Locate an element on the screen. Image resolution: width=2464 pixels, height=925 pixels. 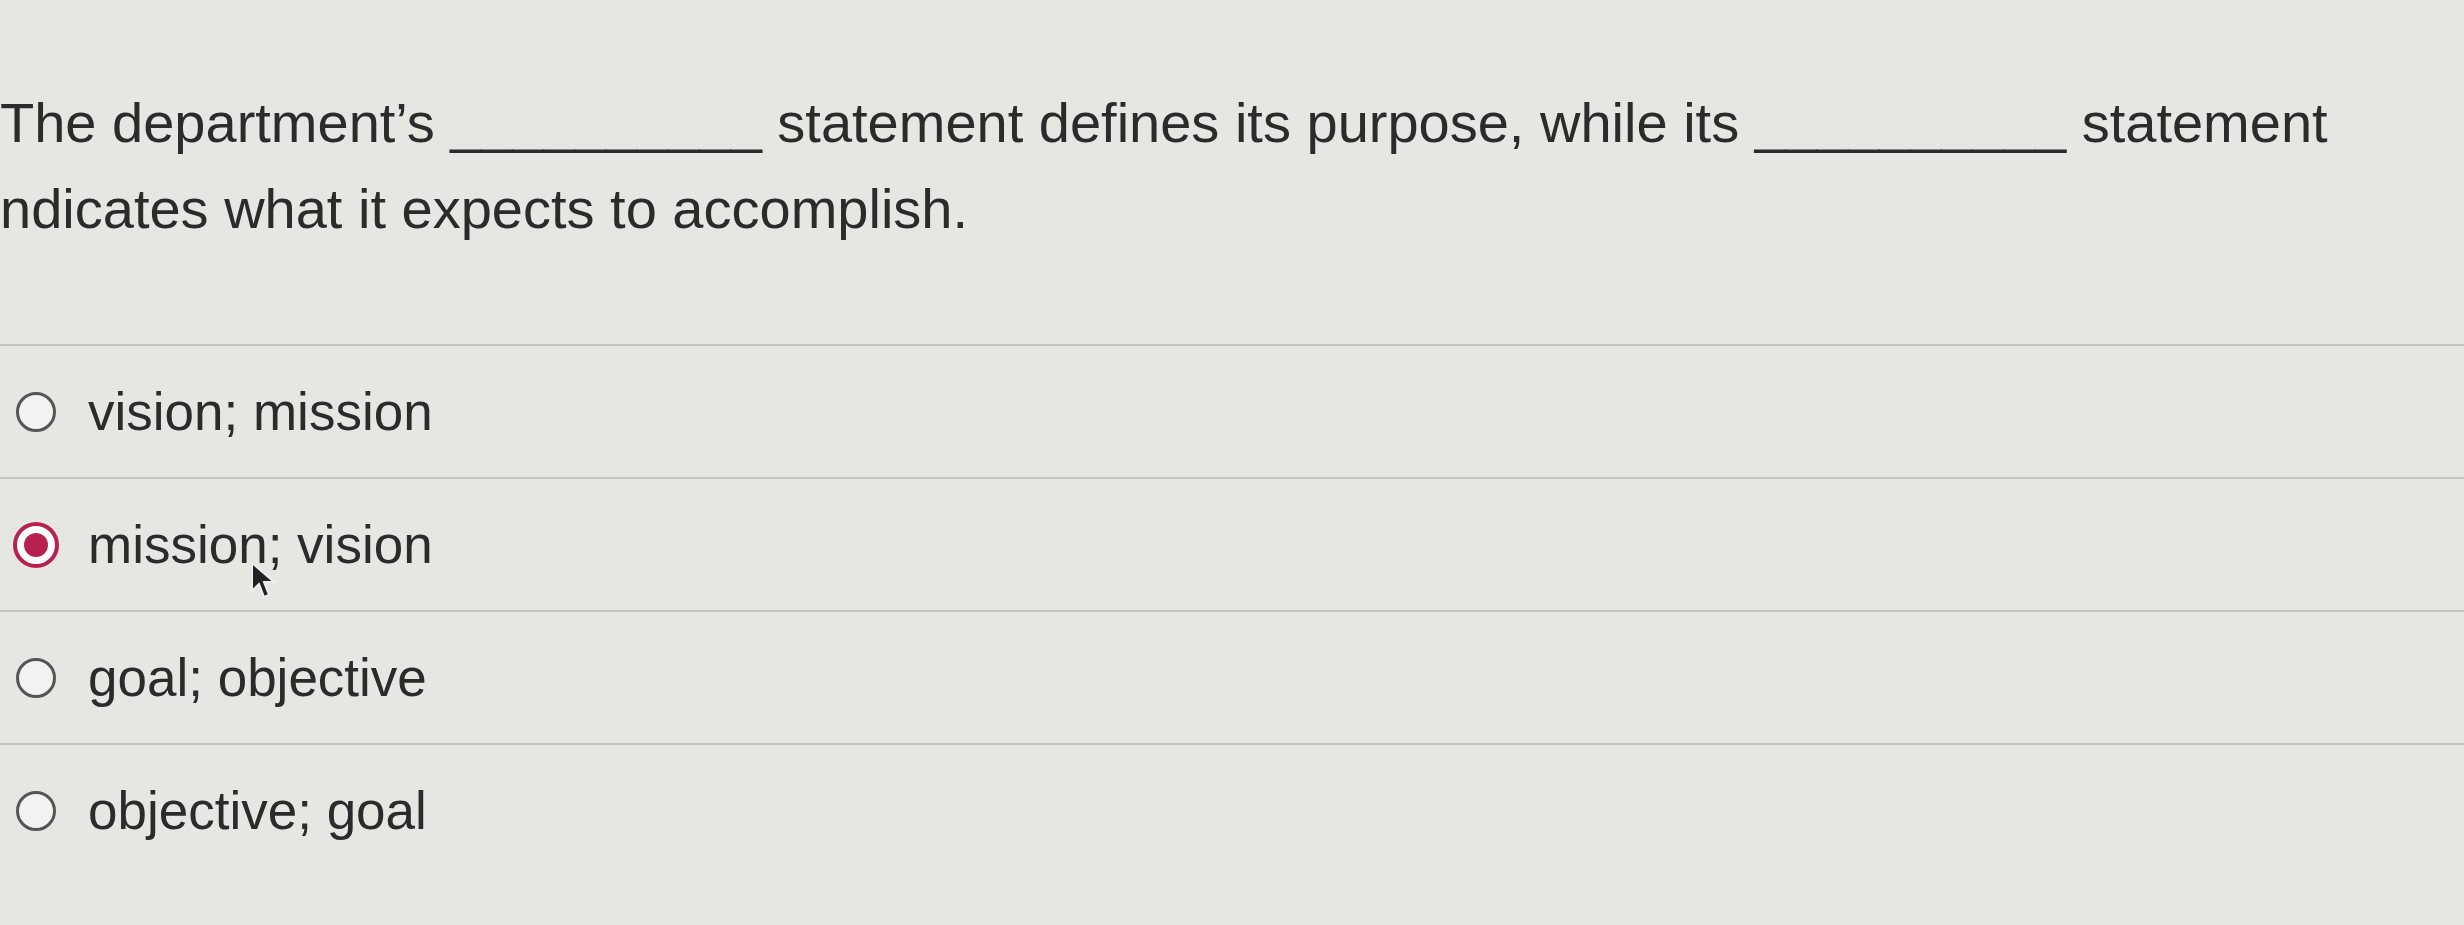
answer-option: goal; objective is located at coordinates (213, 677).